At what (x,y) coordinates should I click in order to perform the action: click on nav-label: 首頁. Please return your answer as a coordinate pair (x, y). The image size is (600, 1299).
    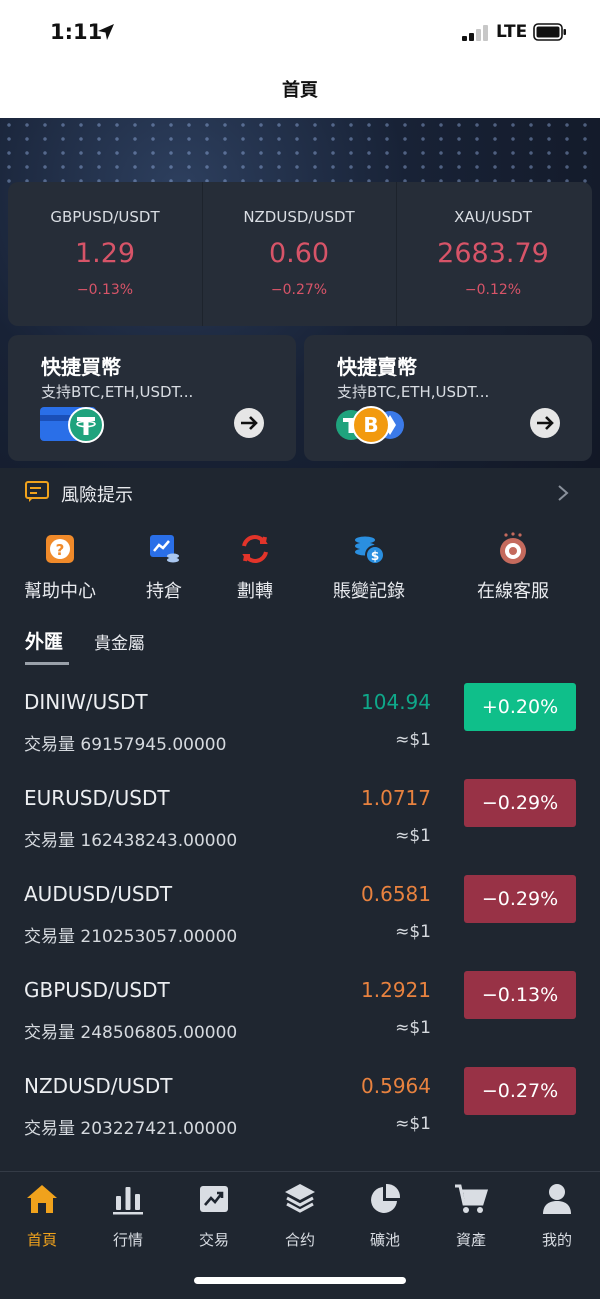
    Looking at the image, I should click on (41, 1240).